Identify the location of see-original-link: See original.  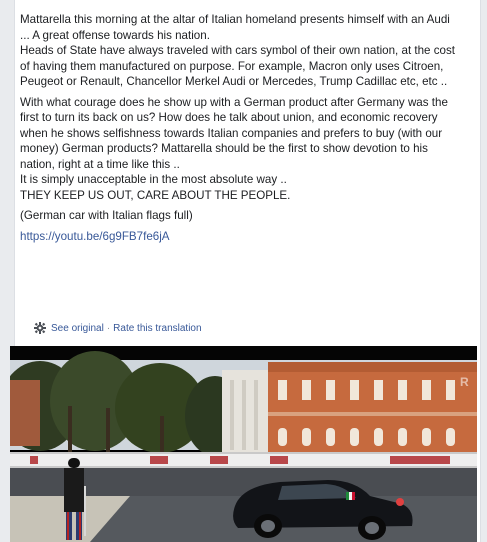
(77, 328).